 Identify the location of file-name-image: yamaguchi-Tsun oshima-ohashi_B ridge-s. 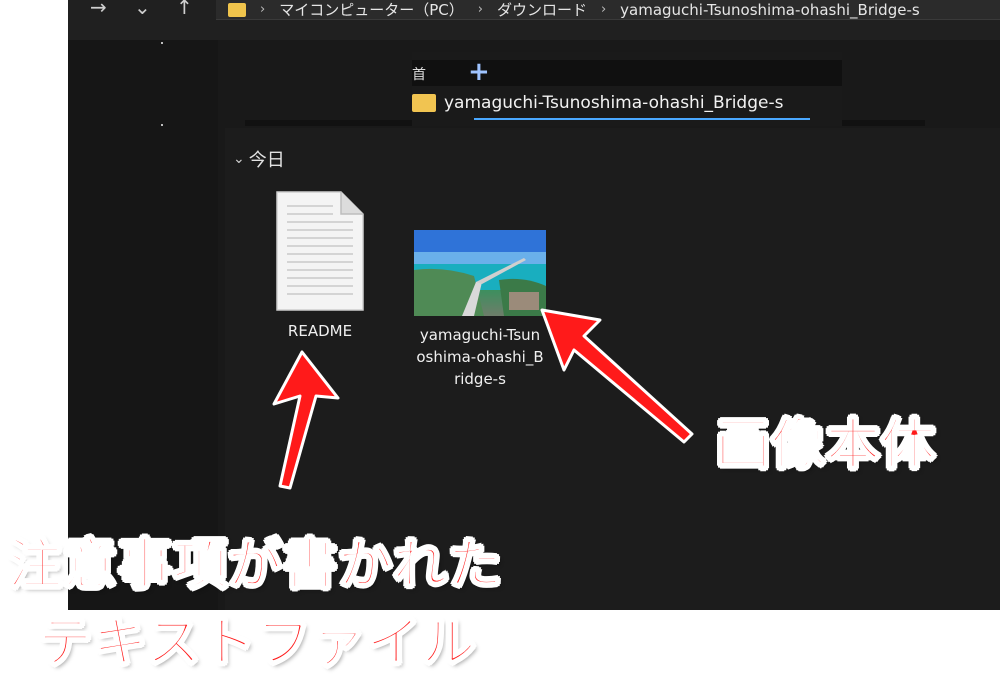
(480, 357).